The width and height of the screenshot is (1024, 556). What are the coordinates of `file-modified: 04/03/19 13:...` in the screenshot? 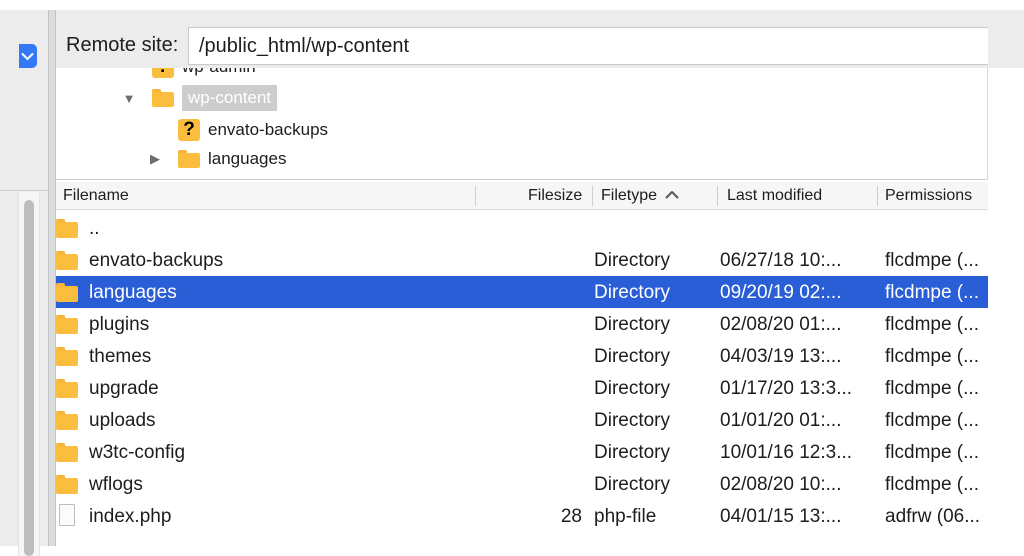 It's located at (781, 356).